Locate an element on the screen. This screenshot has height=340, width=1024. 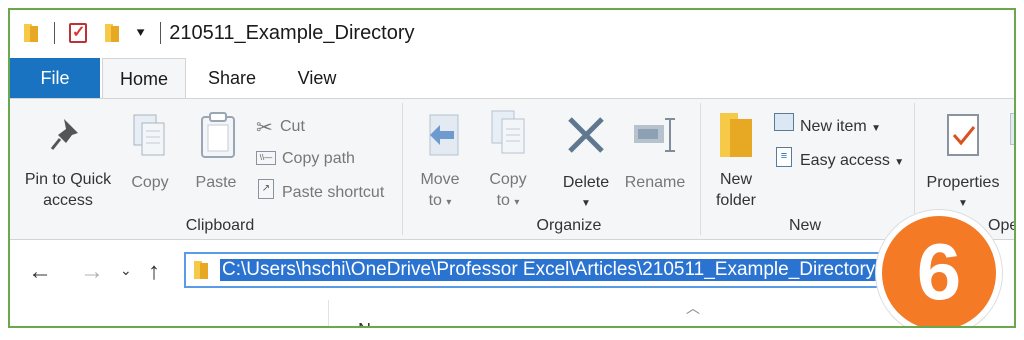
up-arrow-icon: ↑ is located at coordinates (154, 272).